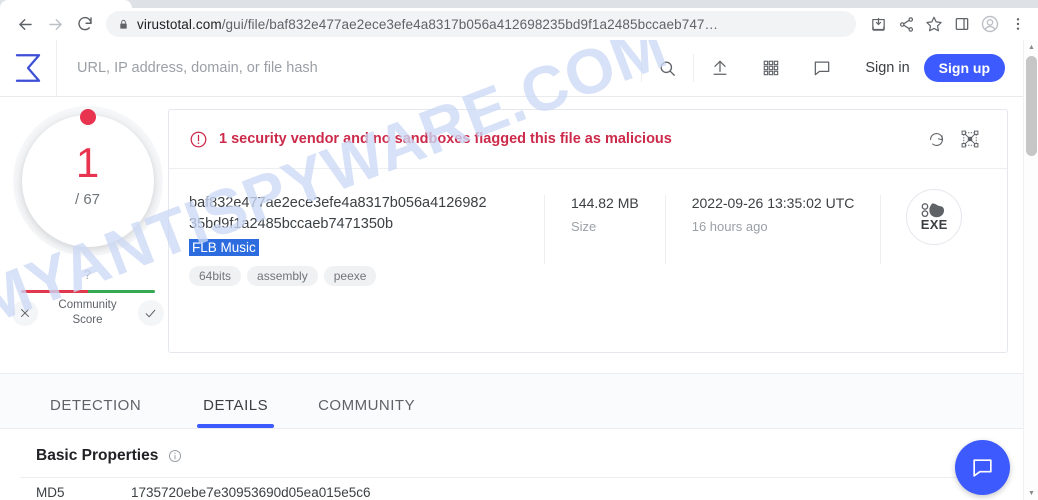  What do you see at coordinates (198, 139) in the screenshot?
I see `exclamation-circle-icon` at bounding box center [198, 139].